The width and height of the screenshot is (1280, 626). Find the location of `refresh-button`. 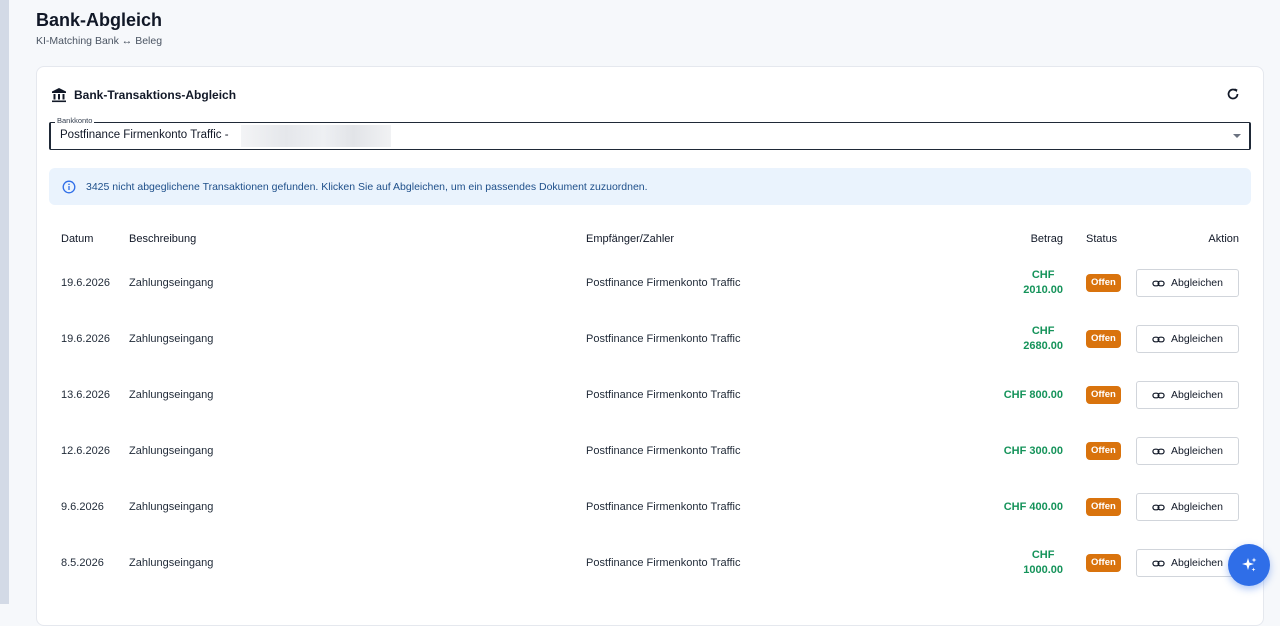

refresh-button is located at coordinates (1233, 94).